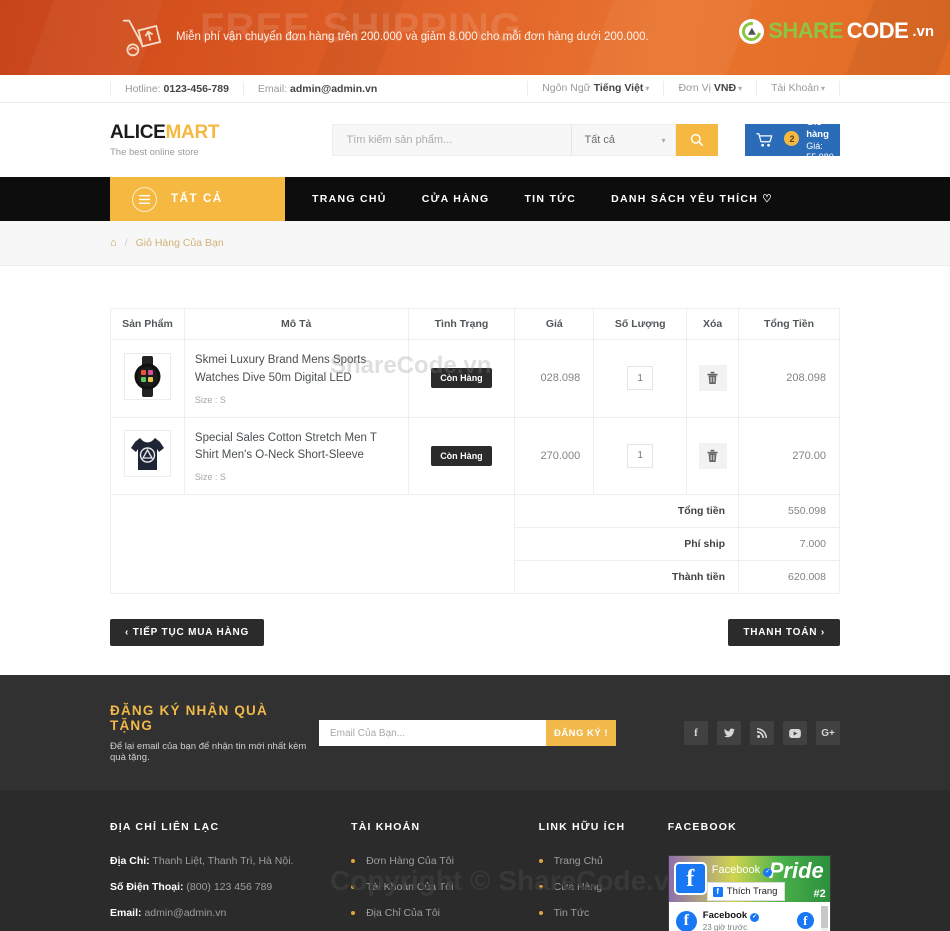  I want to click on hotline-value: 0123-456-789, so click(196, 88).